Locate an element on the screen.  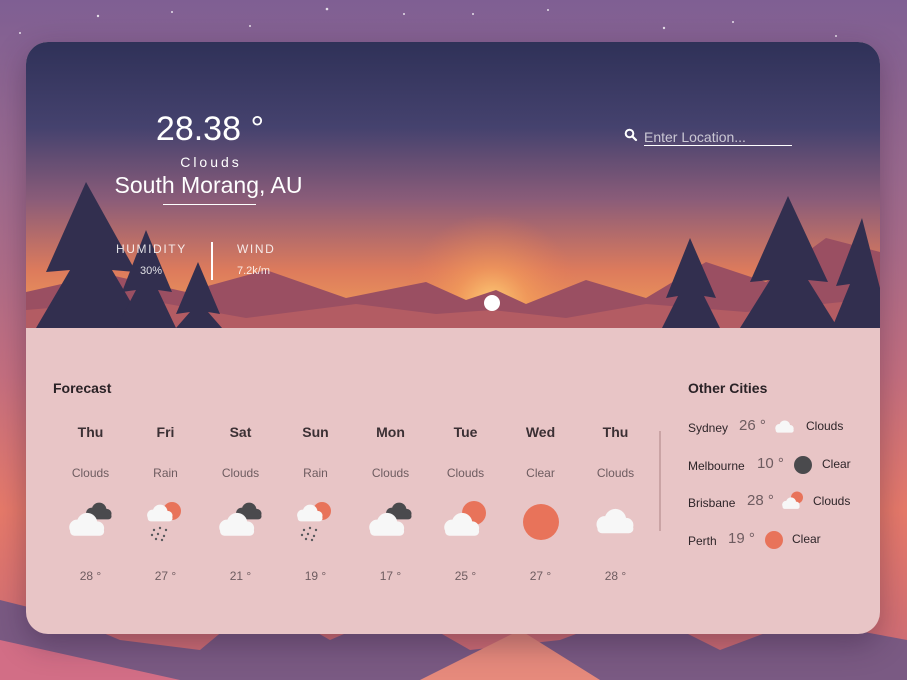
city-name: Perth is located at coordinates (702, 541).